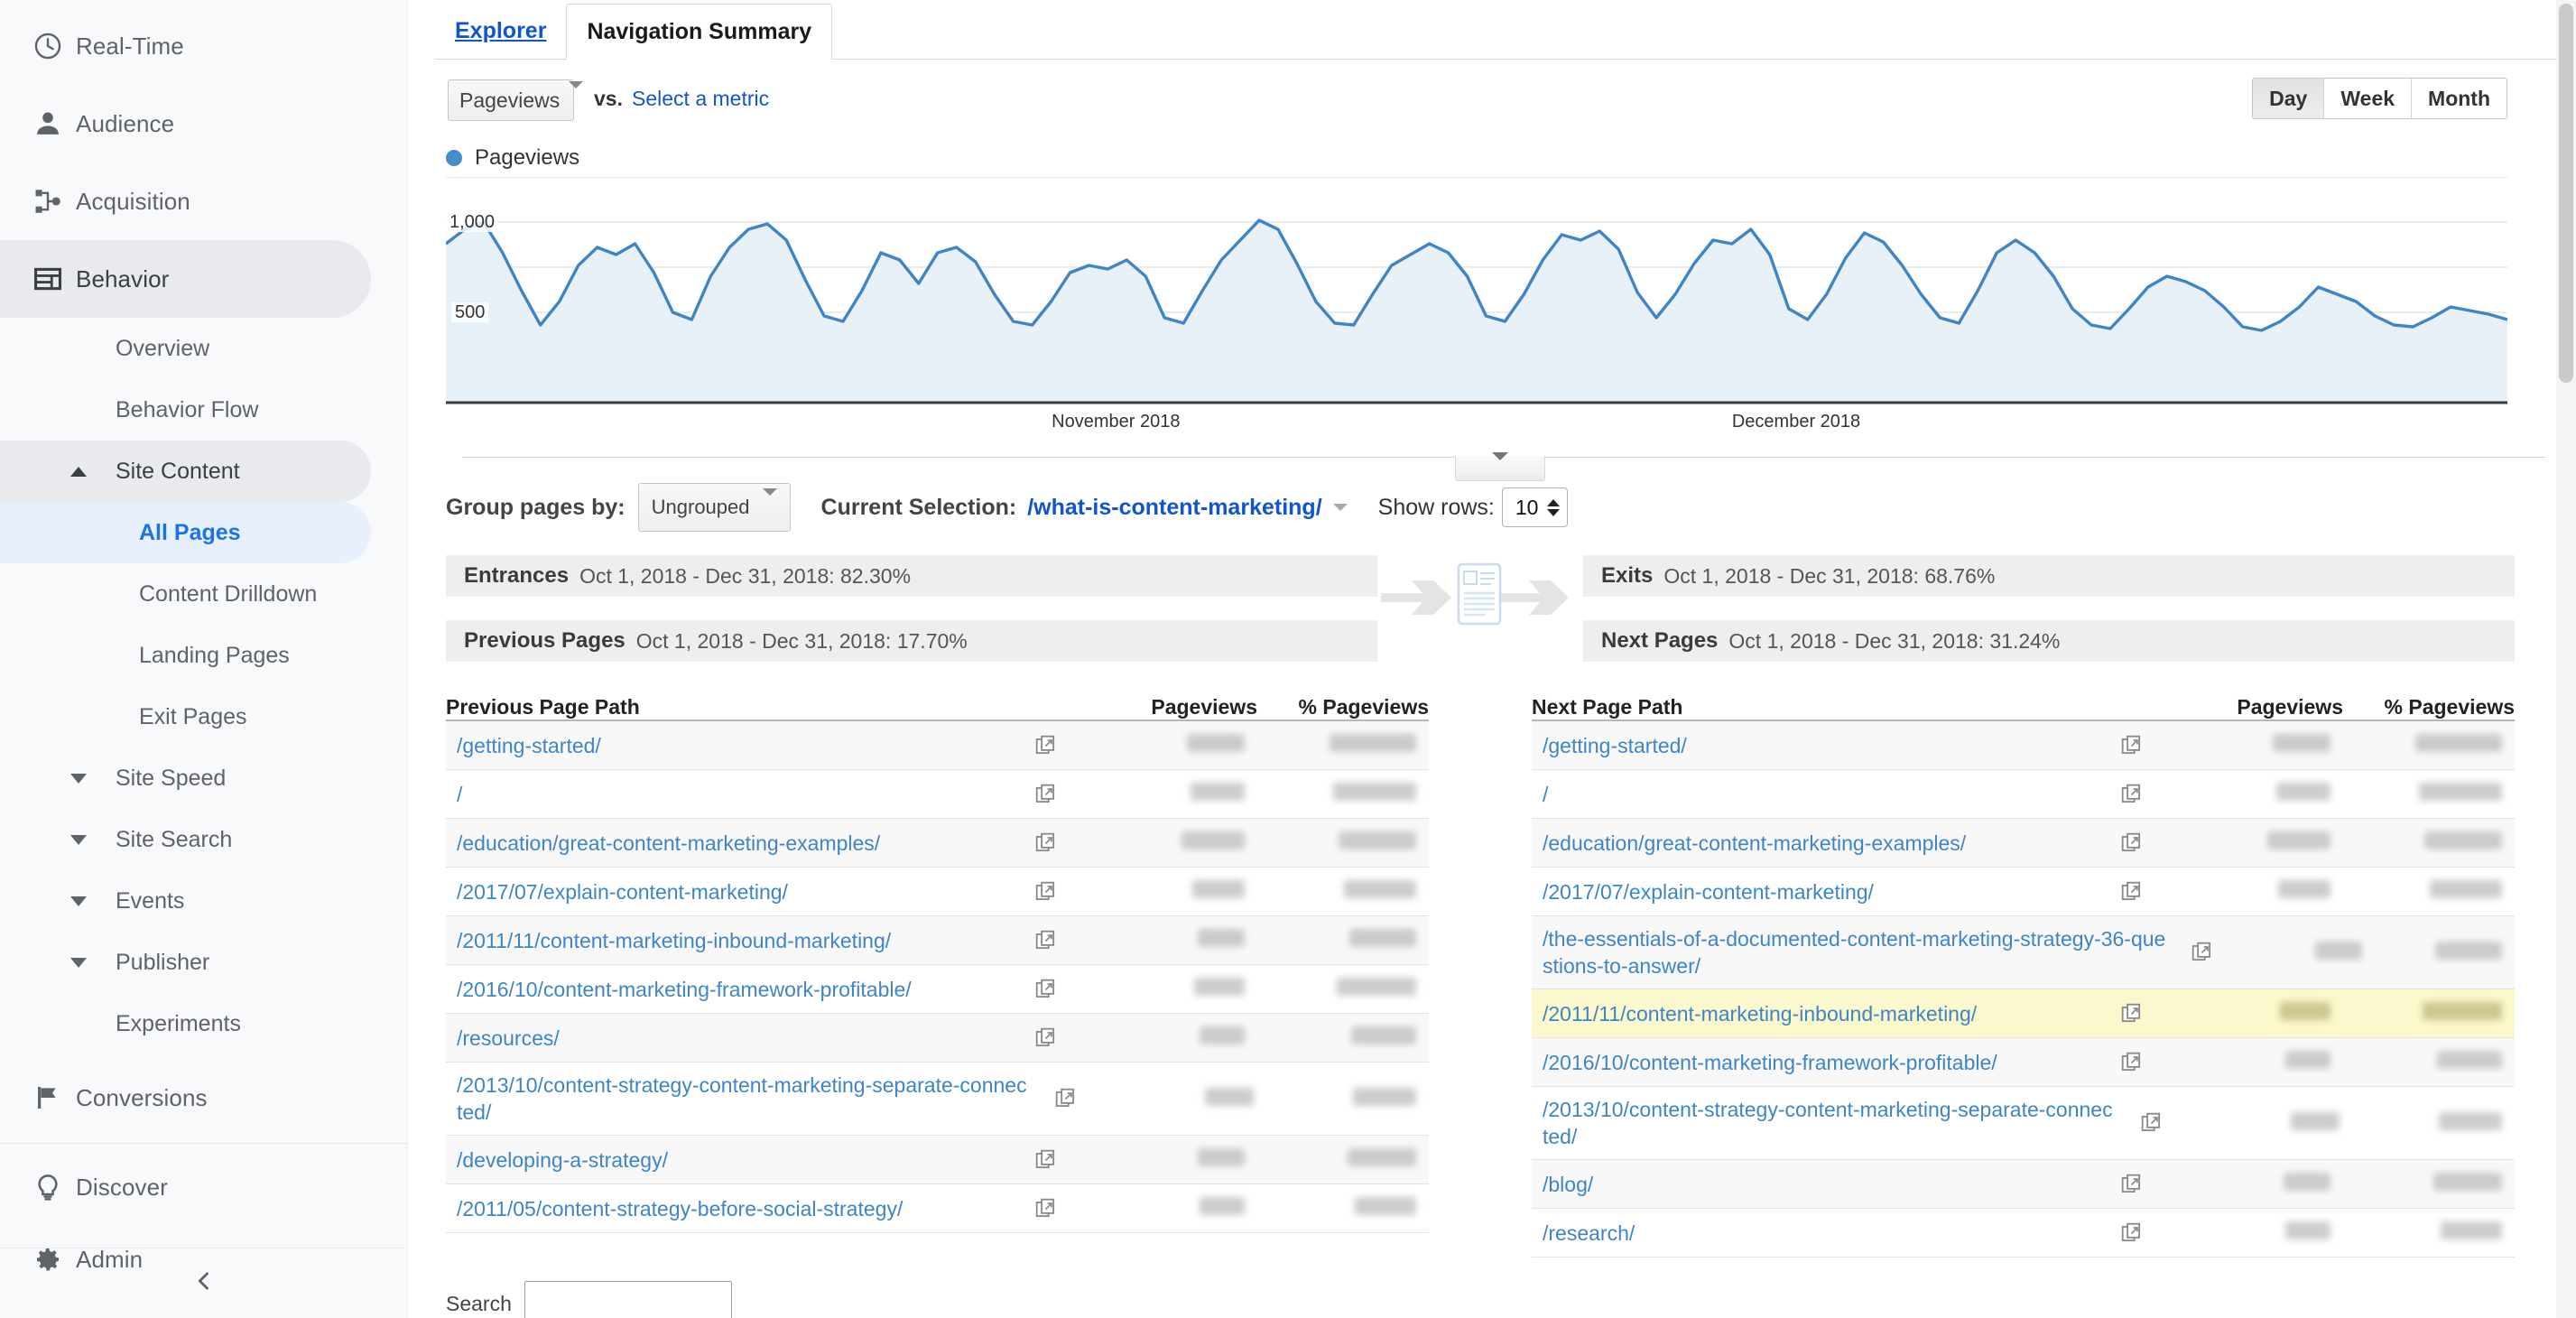 The width and height of the screenshot is (2576, 1318). What do you see at coordinates (1476, 290) in the screenshot?
I see `chart-plot-area: 1,000 500` at bounding box center [1476, 290].